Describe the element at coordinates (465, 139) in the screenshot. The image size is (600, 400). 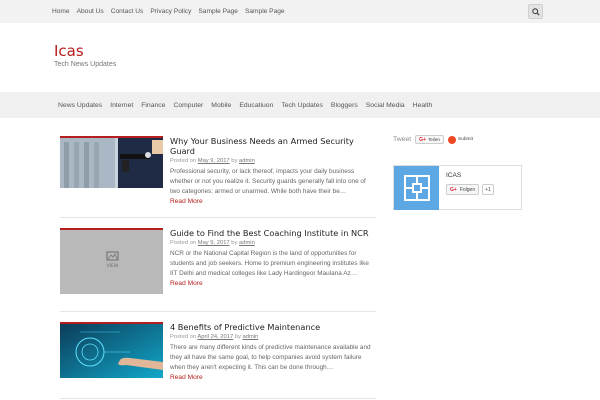
I see `stumbleupon-label: Submit` at that location.